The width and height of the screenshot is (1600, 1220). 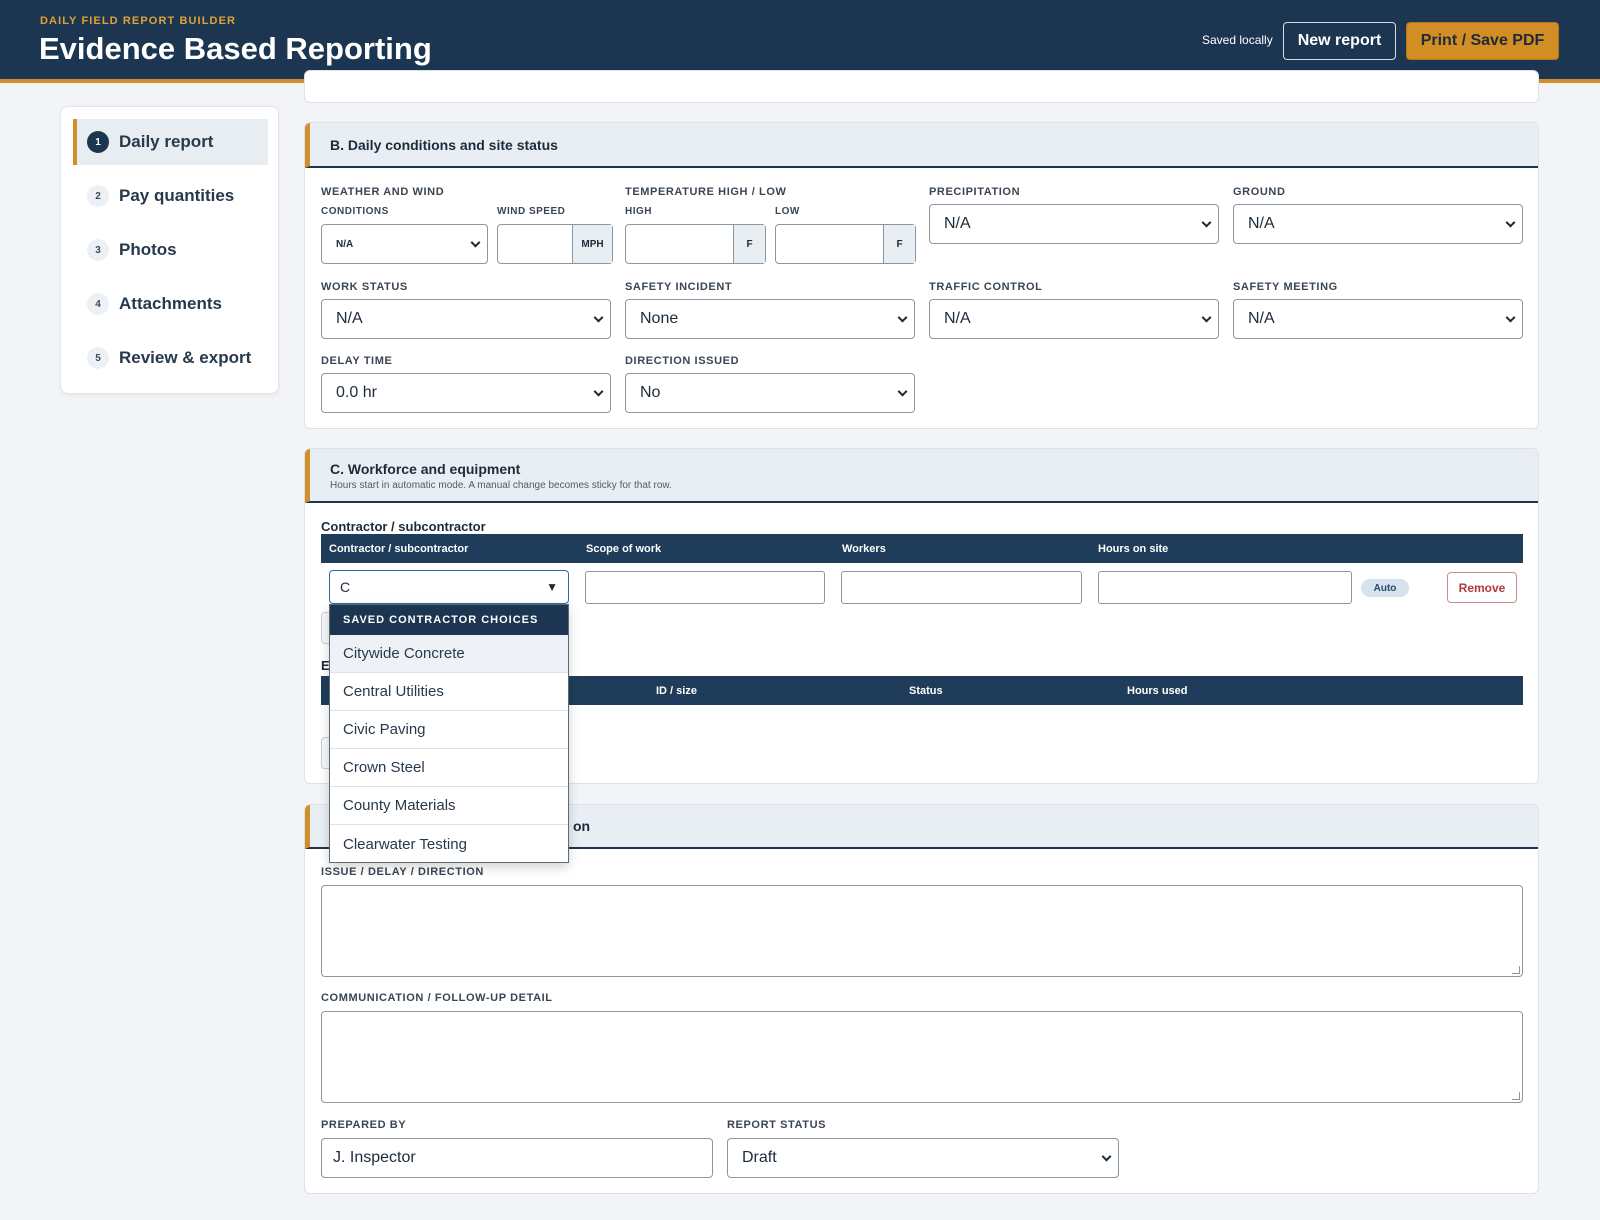 I want to click on scope-of-work-input, so click(x=705, y=587).